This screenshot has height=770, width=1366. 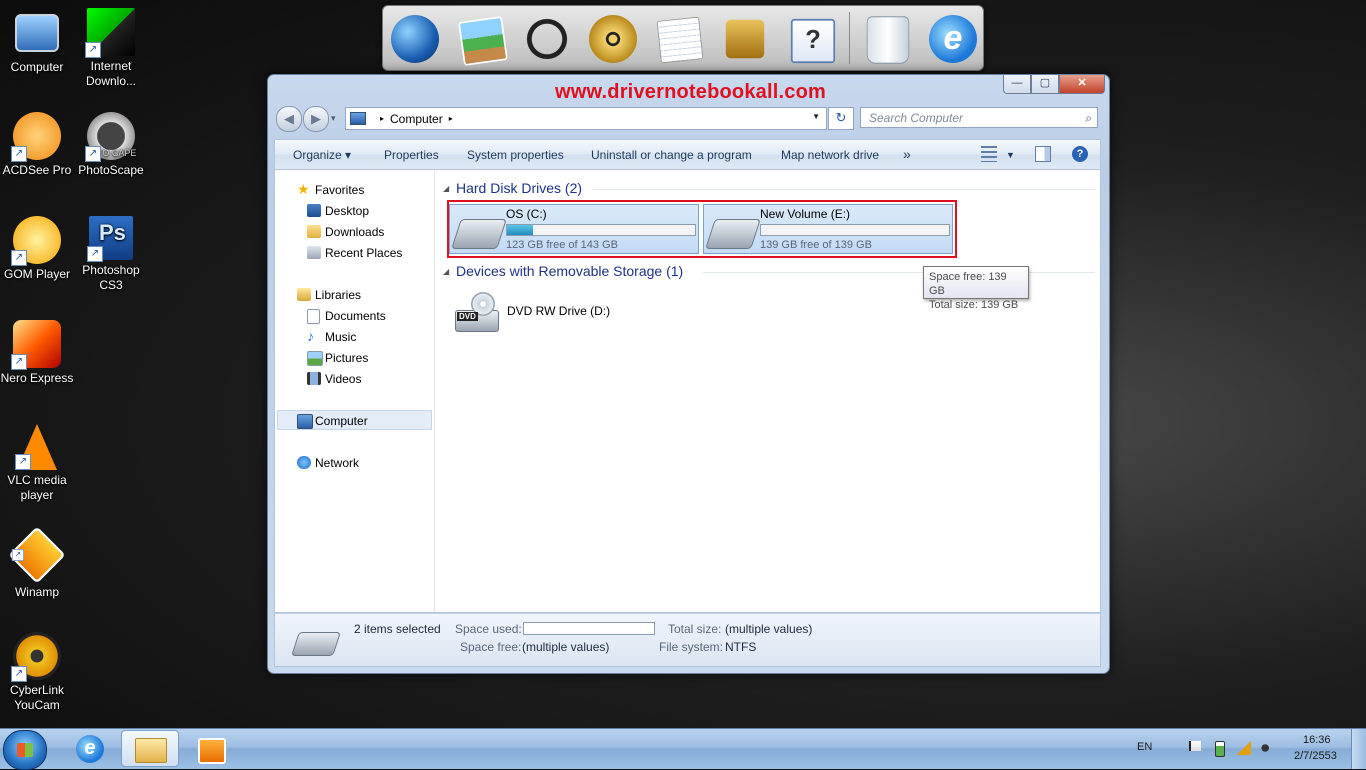 I want to click on collapse-removable-icon: ◢, so click(x=446, y=271).